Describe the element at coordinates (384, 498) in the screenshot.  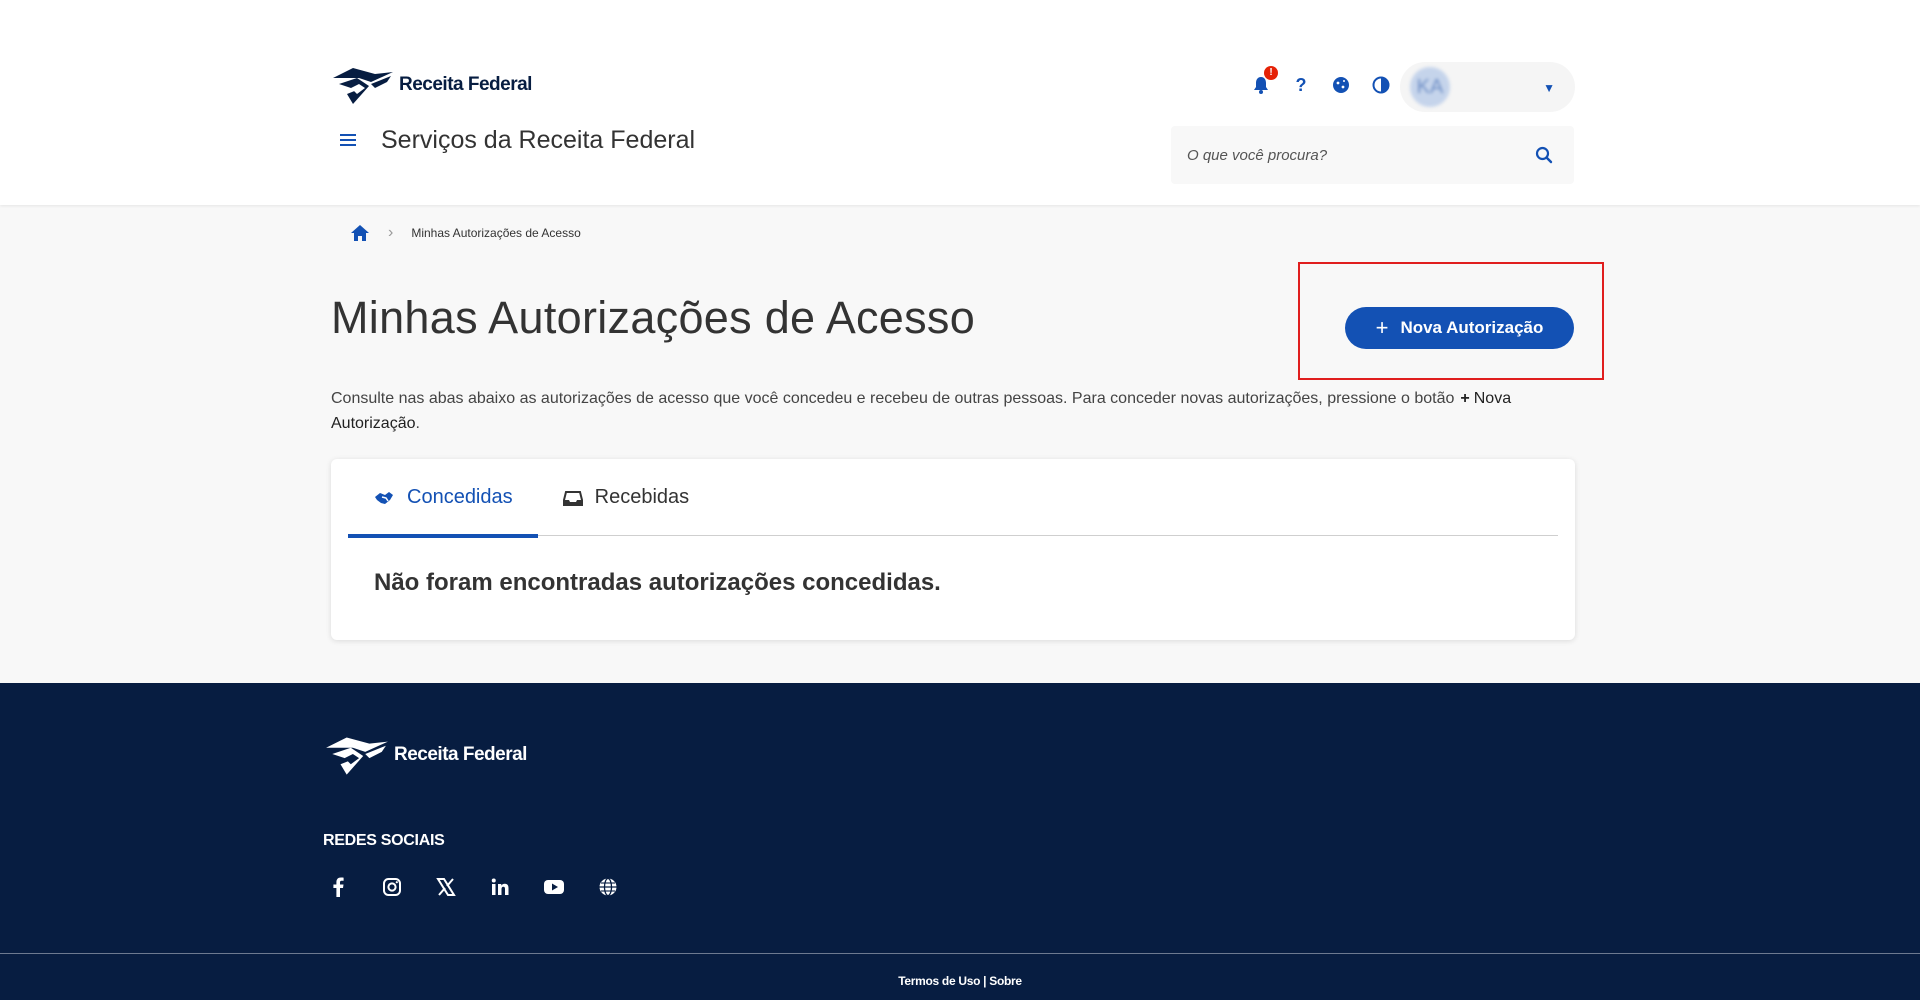
I see `handshake-icon` at that location.